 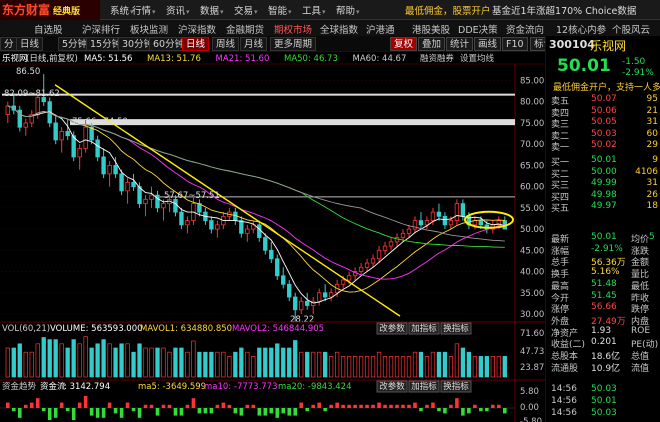 What do you see at coordinates (478, 29) in the screenshot?
I see `market-tab-9: DDE决策` at bounding box center [478, 29].